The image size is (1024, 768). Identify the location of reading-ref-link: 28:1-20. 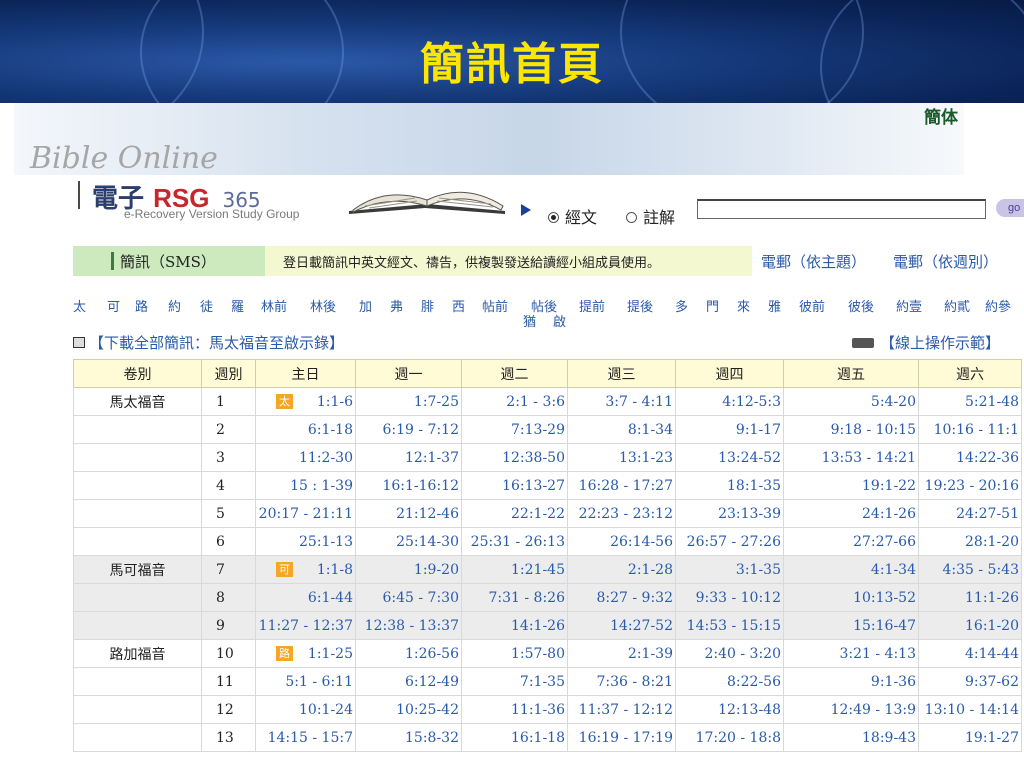
(970, 541).